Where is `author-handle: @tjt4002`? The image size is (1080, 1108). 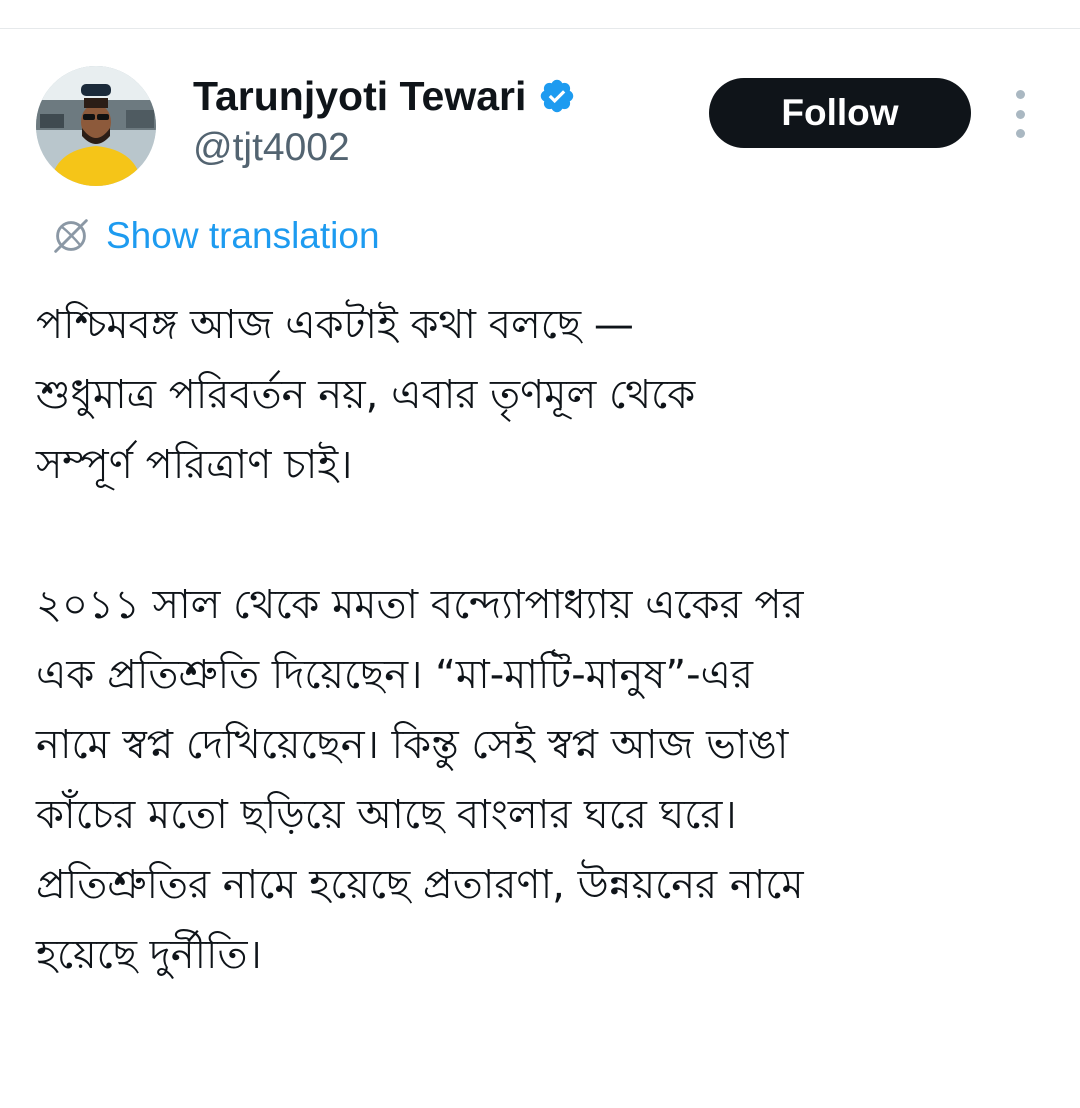
author-handle: @tjt4002 is located at coordinates (271, 148).